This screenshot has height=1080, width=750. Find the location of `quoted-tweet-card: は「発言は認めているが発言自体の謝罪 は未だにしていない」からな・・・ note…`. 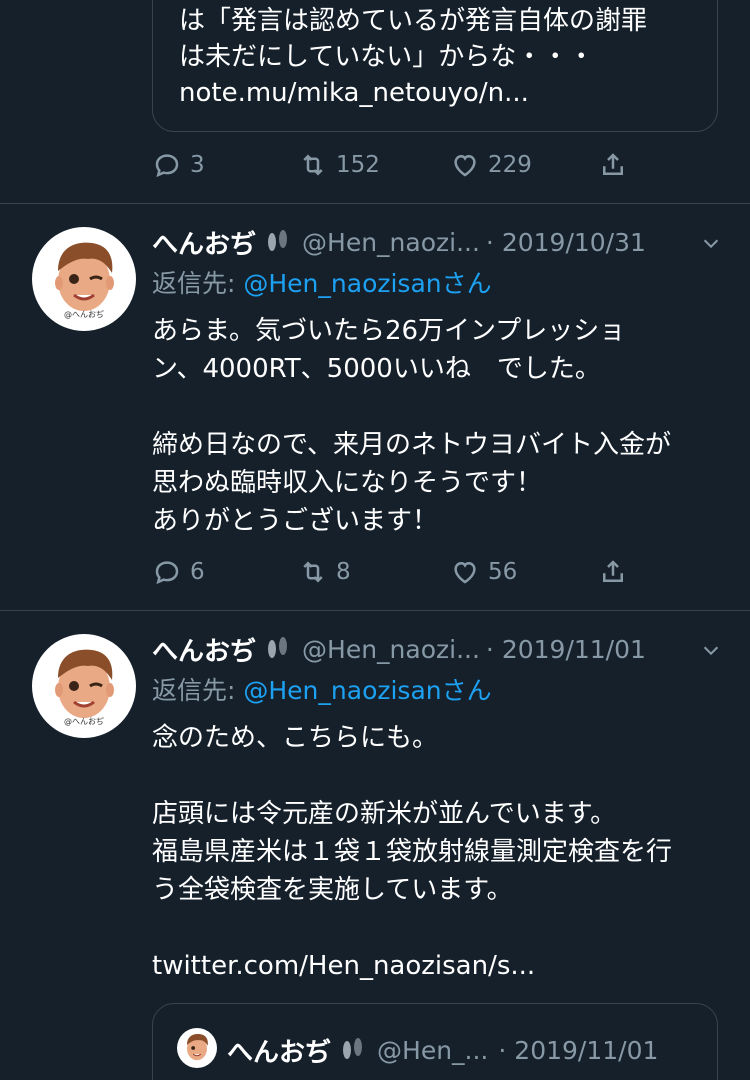

quoted-tweet-card: は「発言は認めているが発言自体の謝罪 は未だにしていない」からな・・・ note… is located at coordinates (435, 66).